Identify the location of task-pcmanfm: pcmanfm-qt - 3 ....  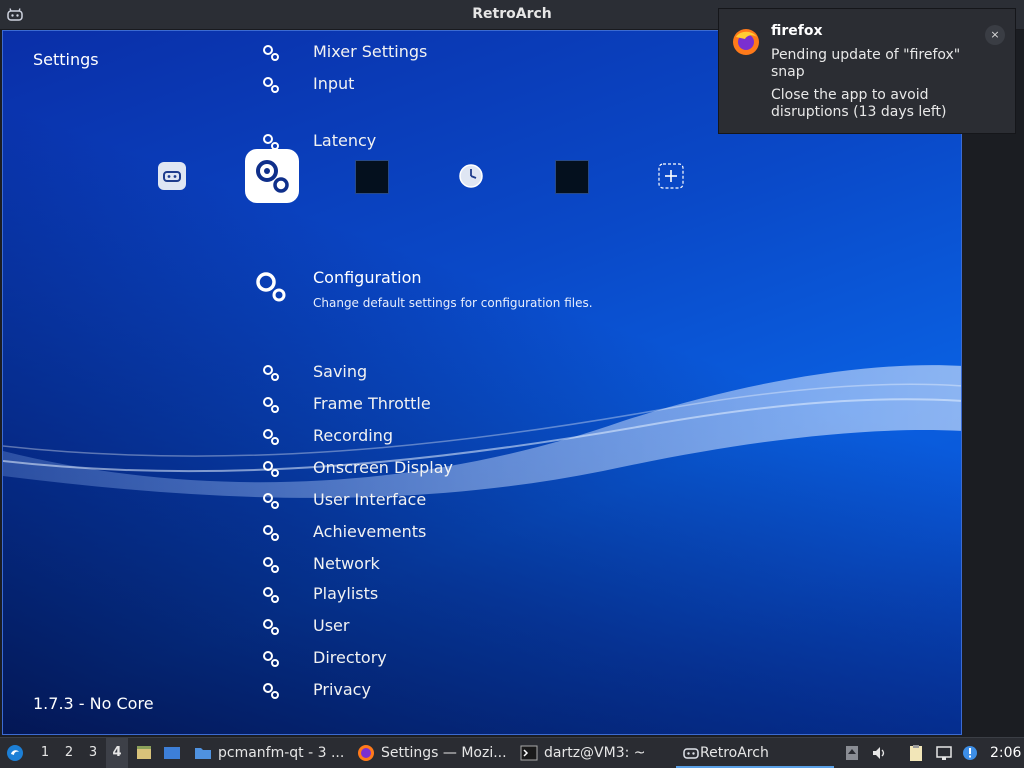
(269, 753).